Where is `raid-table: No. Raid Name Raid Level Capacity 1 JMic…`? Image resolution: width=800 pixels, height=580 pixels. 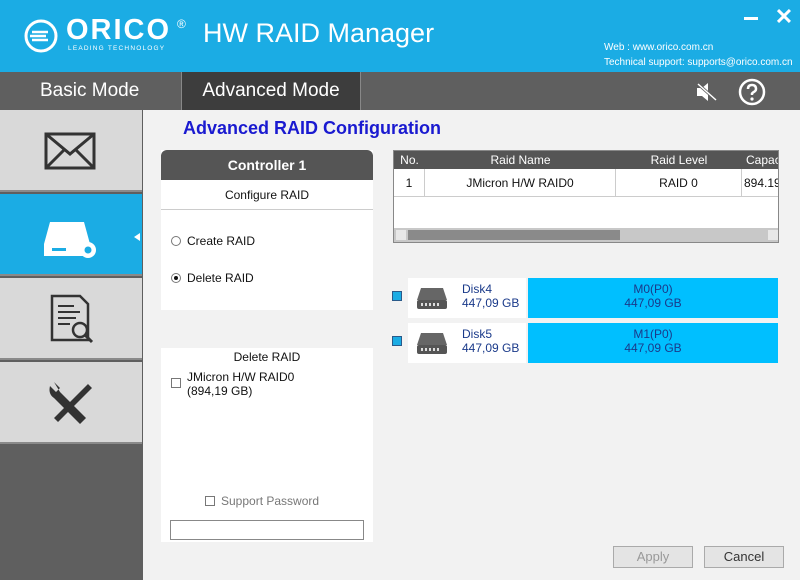 raid-table: No. Raid Name Raid Level Capacity 1 JMic… is located at coordinates (586, 196).